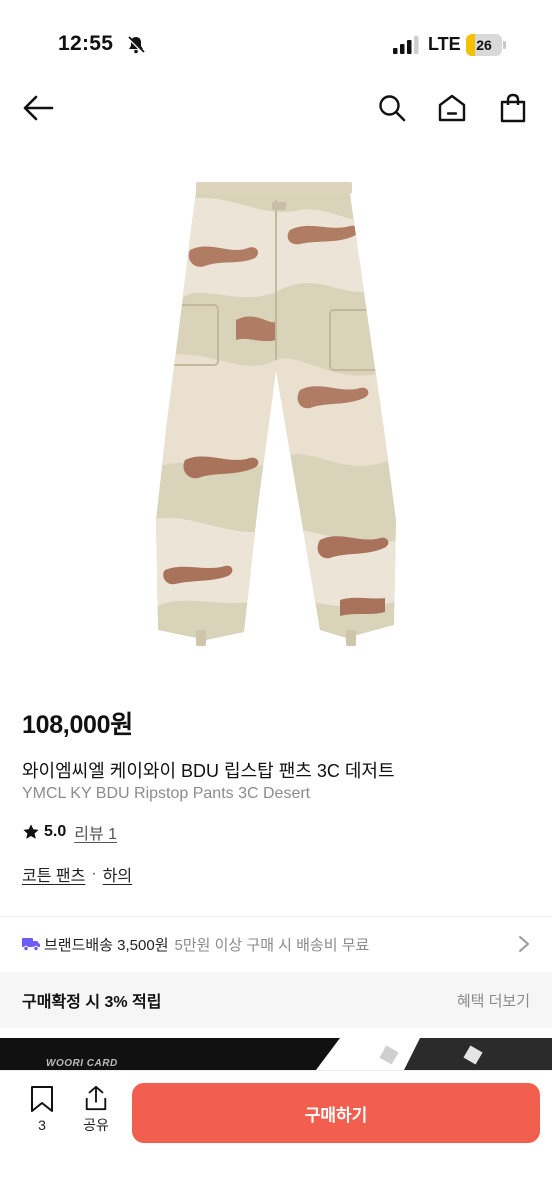  What do you see at coordinates (276, 40) in the screenshot?
I see `status-bar: 12:55 LTE 26` at bounding box center [276, 40].